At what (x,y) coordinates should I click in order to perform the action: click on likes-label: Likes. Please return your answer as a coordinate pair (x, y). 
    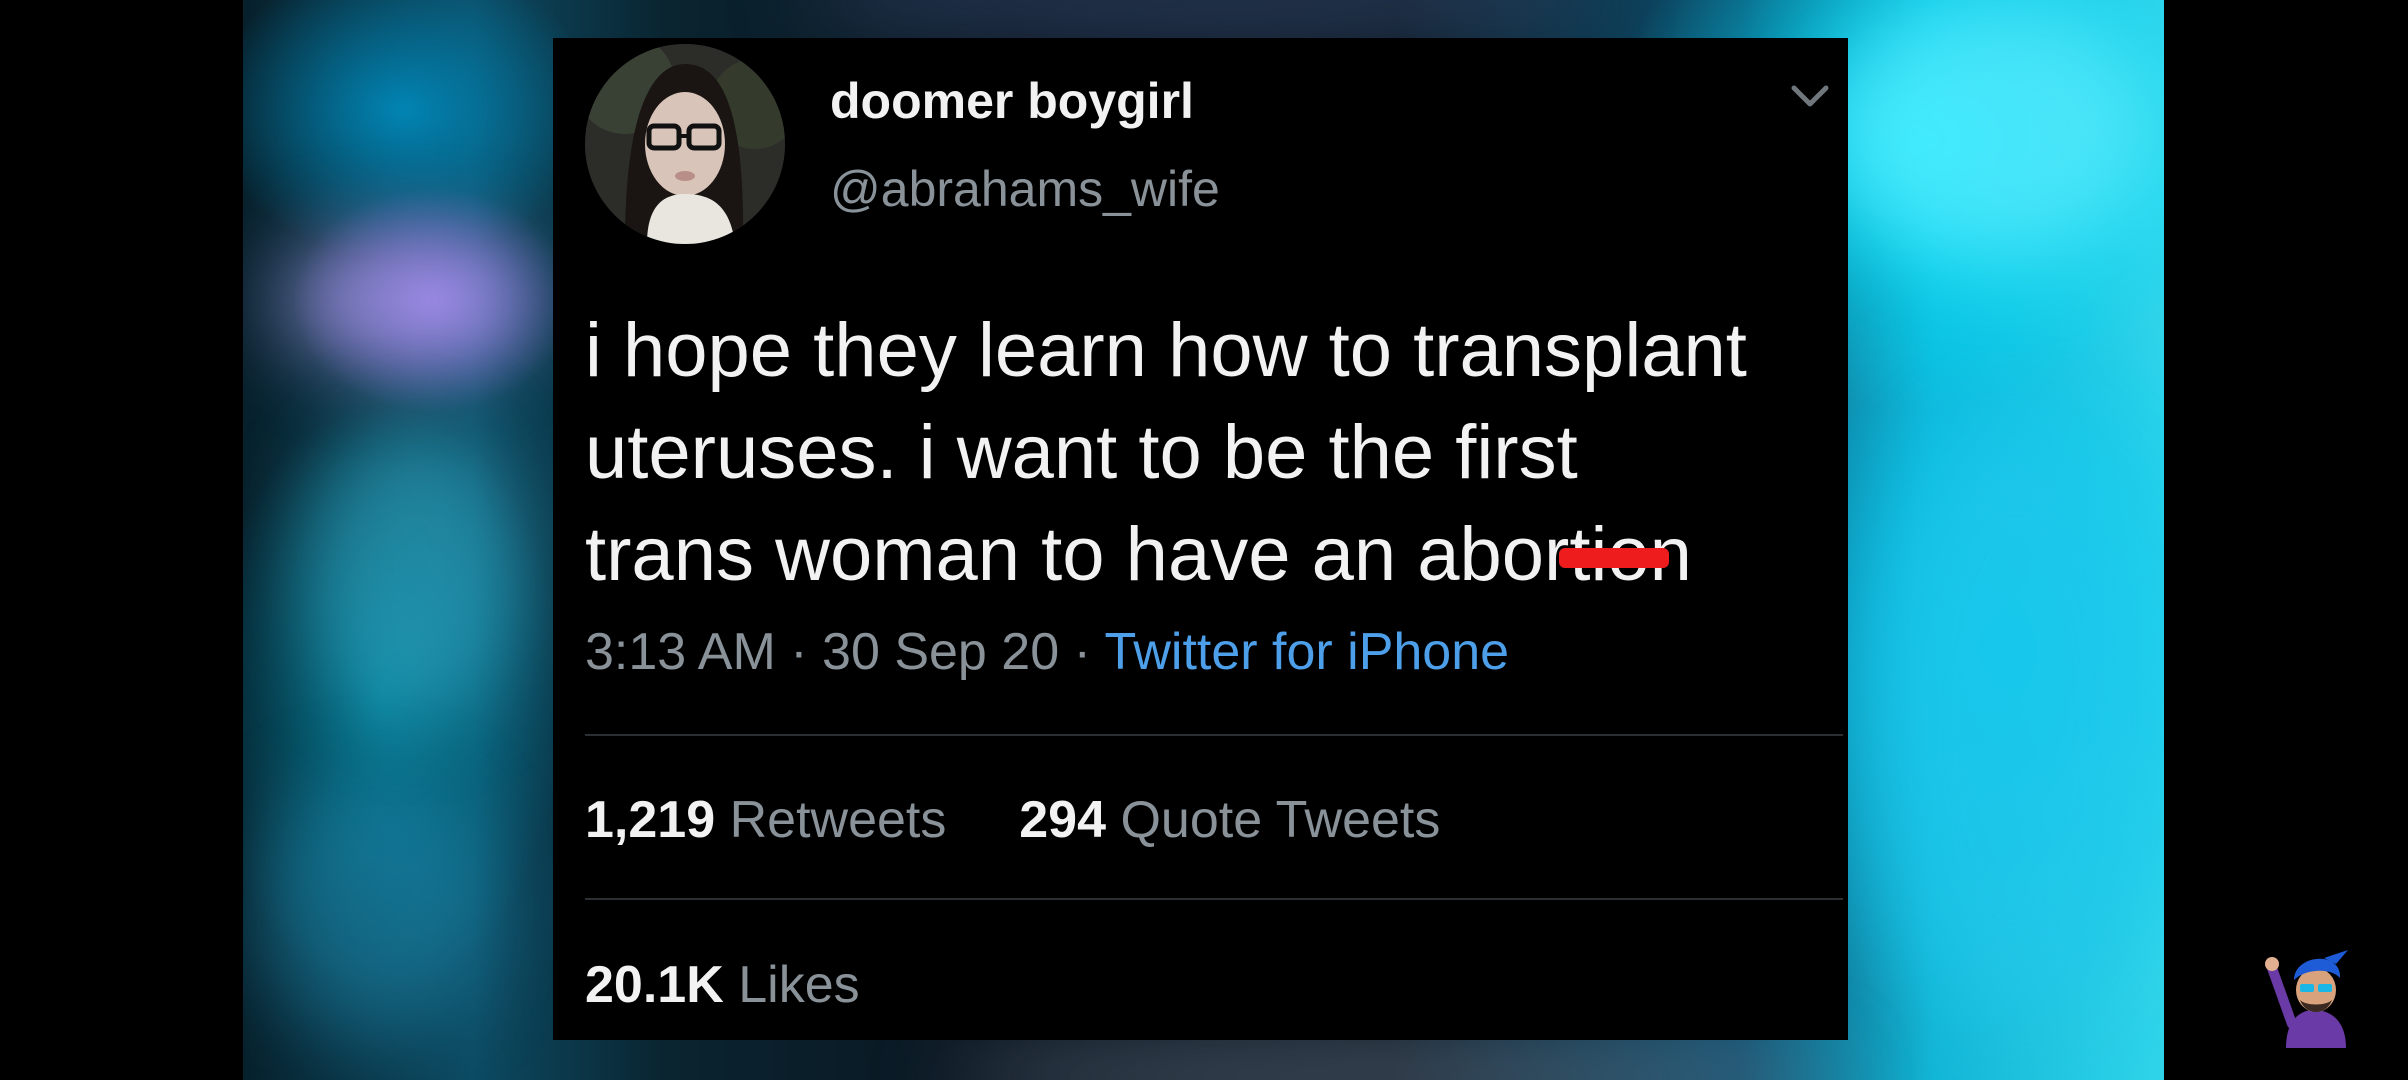
    Looking at the image, I should click on (799, 985).